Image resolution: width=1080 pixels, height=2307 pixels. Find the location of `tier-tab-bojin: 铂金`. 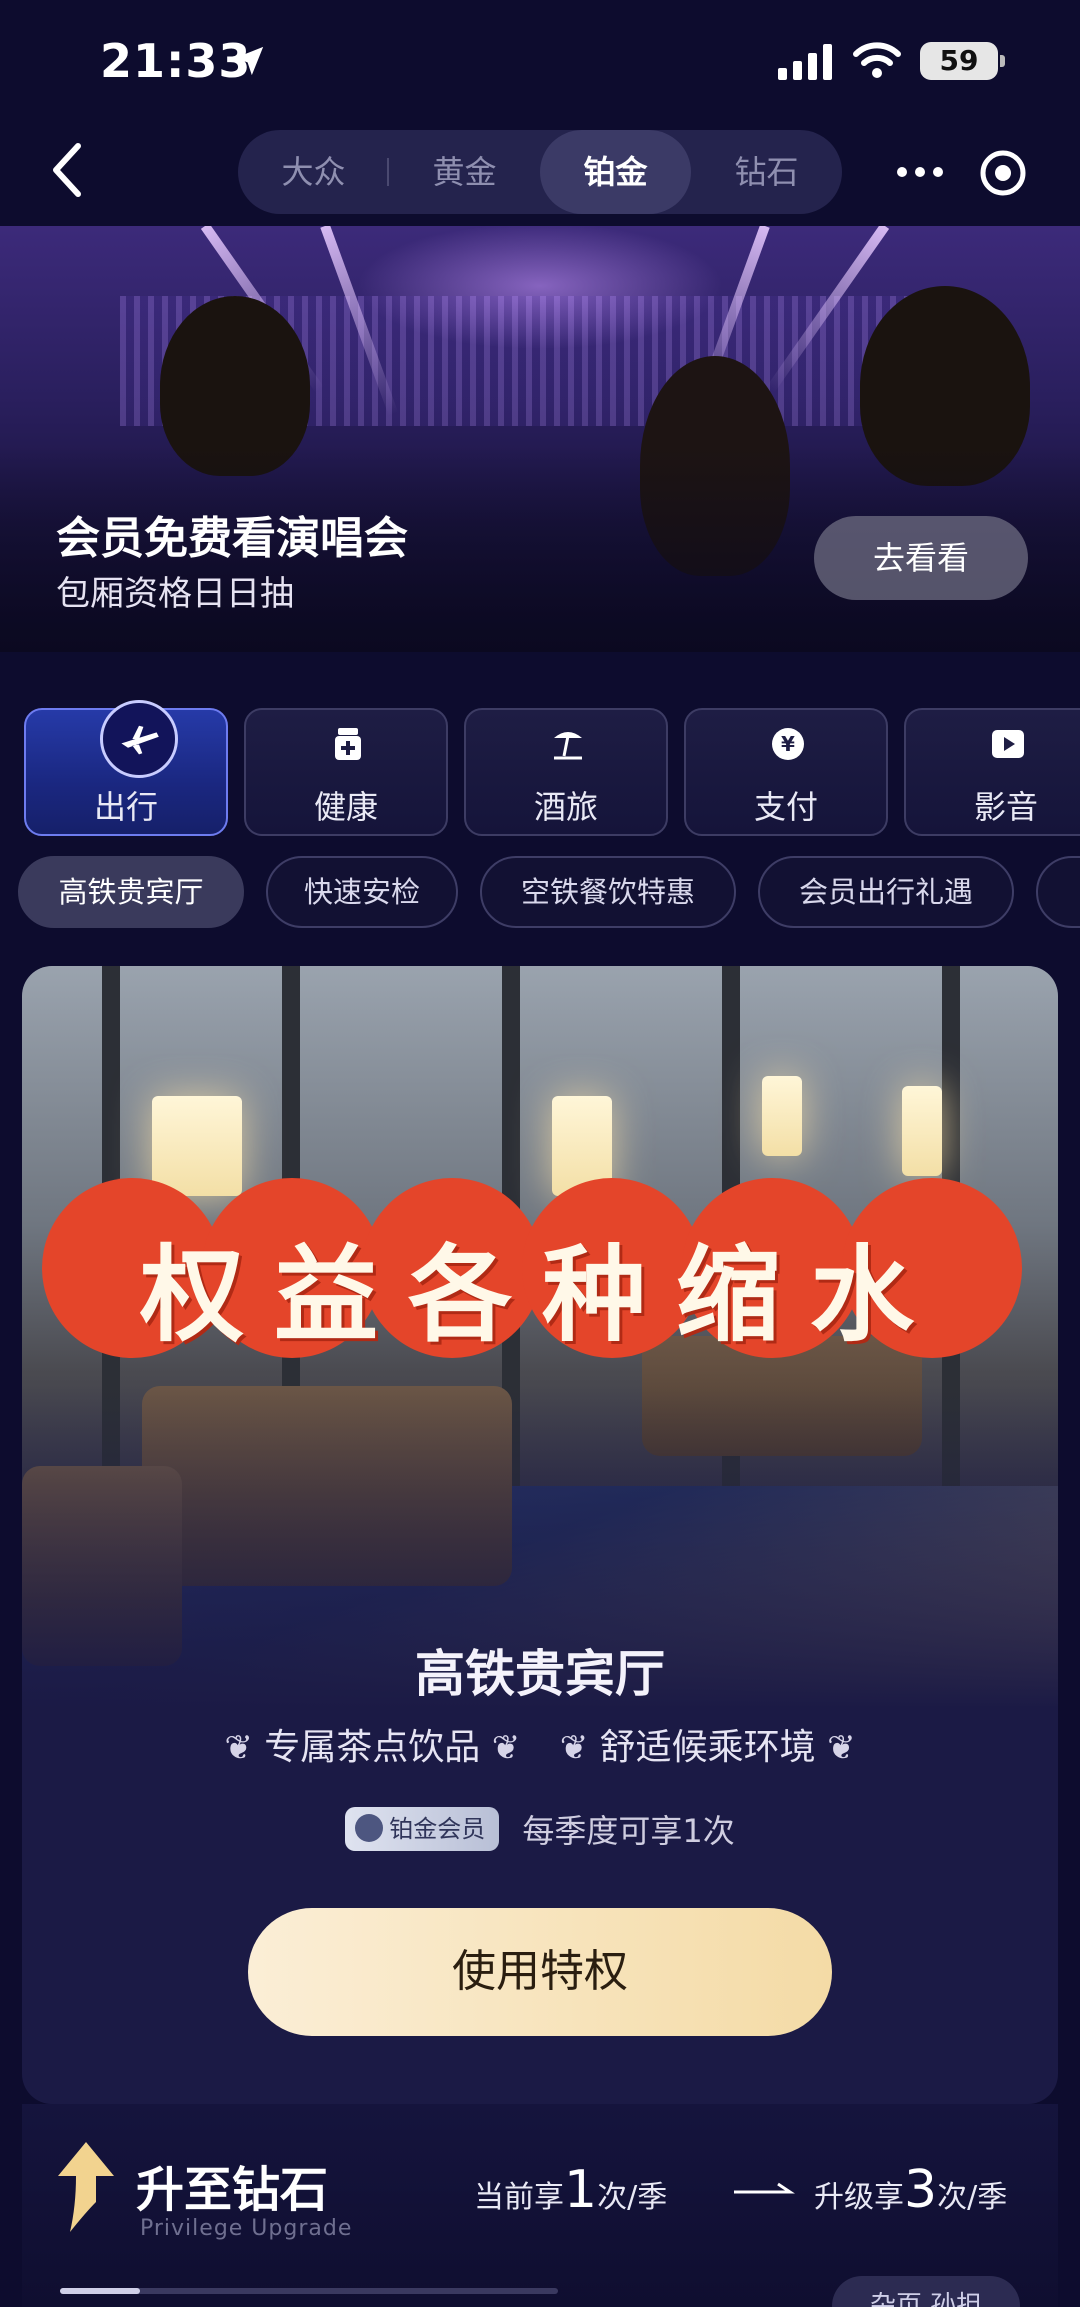

tier-tab-bojin: 铂金 is located at coordinates (615, 172).